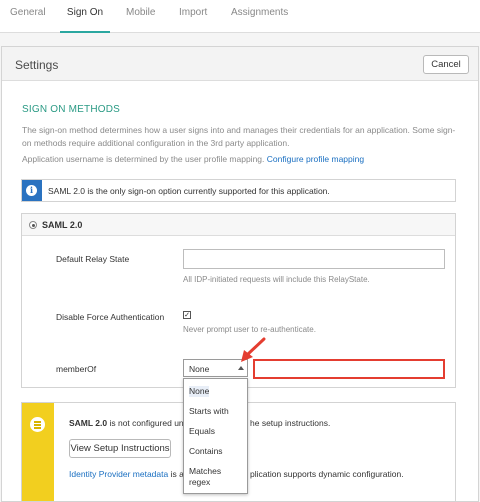 This screenshot has height=502, width=480. I want to click on disable-force-auth-checkbox: ✓, so click(187, 315).